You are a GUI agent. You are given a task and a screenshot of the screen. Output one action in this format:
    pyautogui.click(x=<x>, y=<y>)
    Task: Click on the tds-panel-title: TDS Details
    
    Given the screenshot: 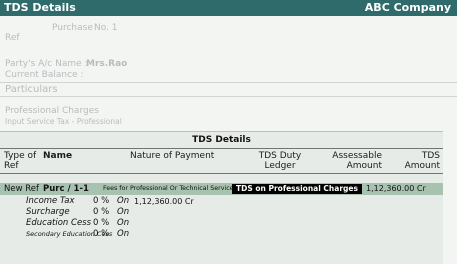 What is the action you would take?
    pyautogui.click(x=221, y=140)
    